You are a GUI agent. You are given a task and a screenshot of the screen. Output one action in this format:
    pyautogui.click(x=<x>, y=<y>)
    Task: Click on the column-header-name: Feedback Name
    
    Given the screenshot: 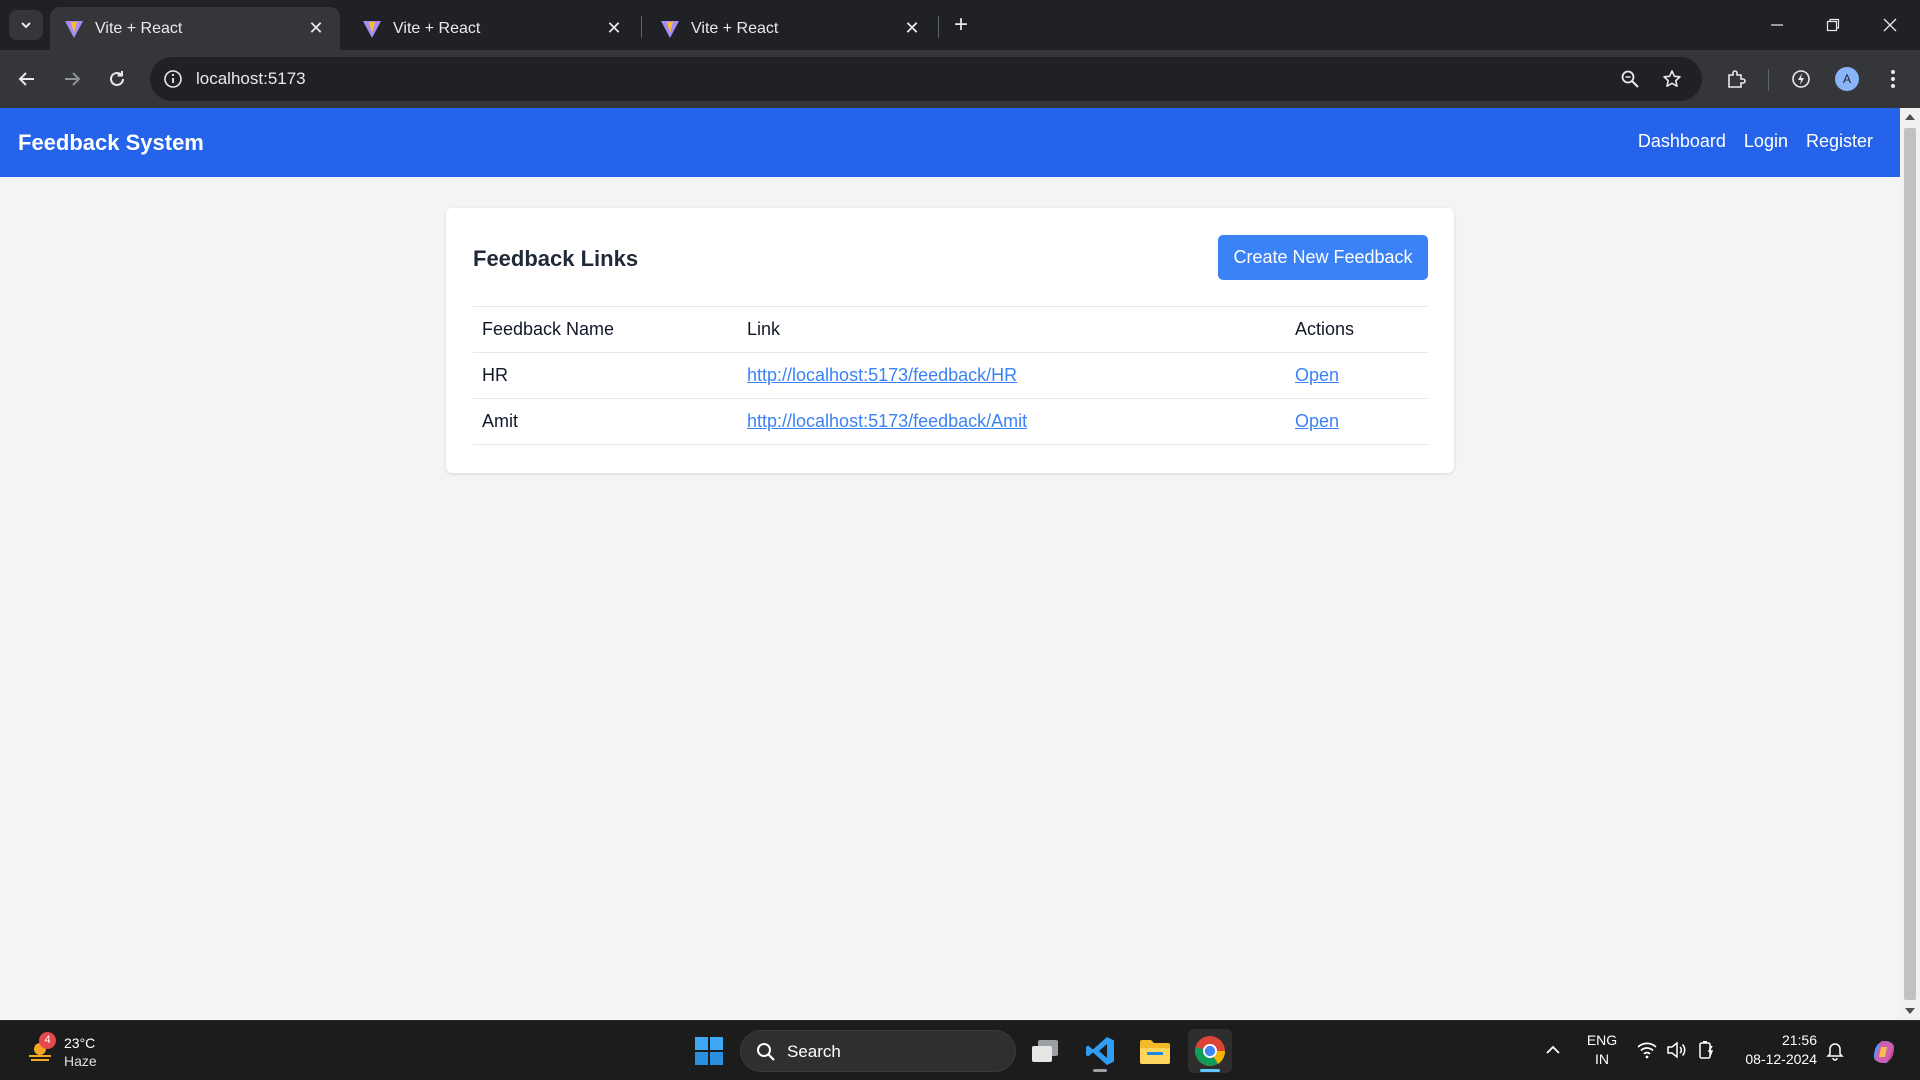 What is the action you would take?
    pyautogui.click(x=605, y=329)
    